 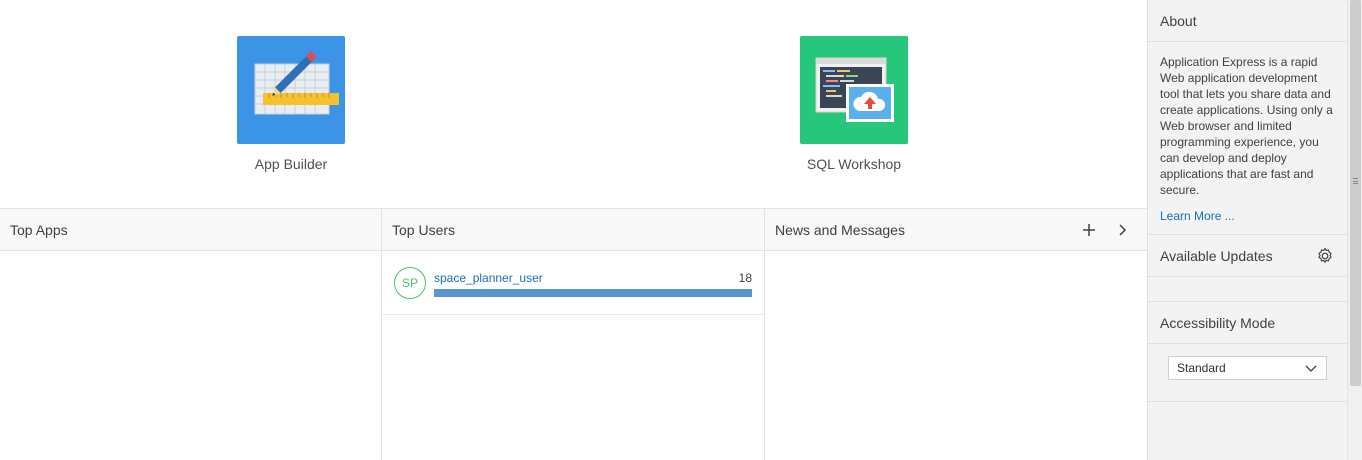 I want to click on gear-icon, so click(x=1325, y=256).